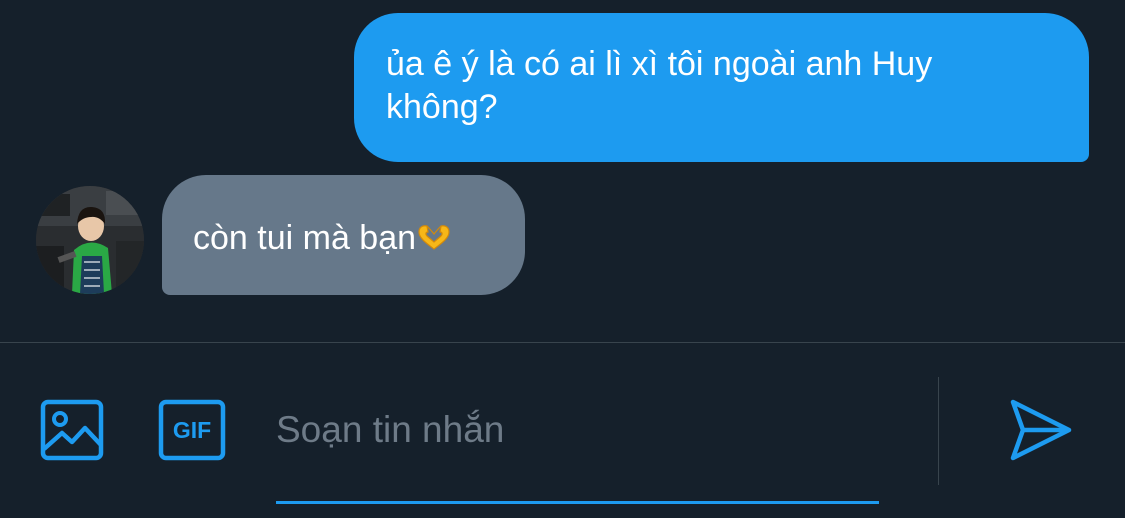 Image resolution: width=1125 pixels, height=518 pixels. I want to click on outgoing-message-line-2: không?, so click(442, 107).